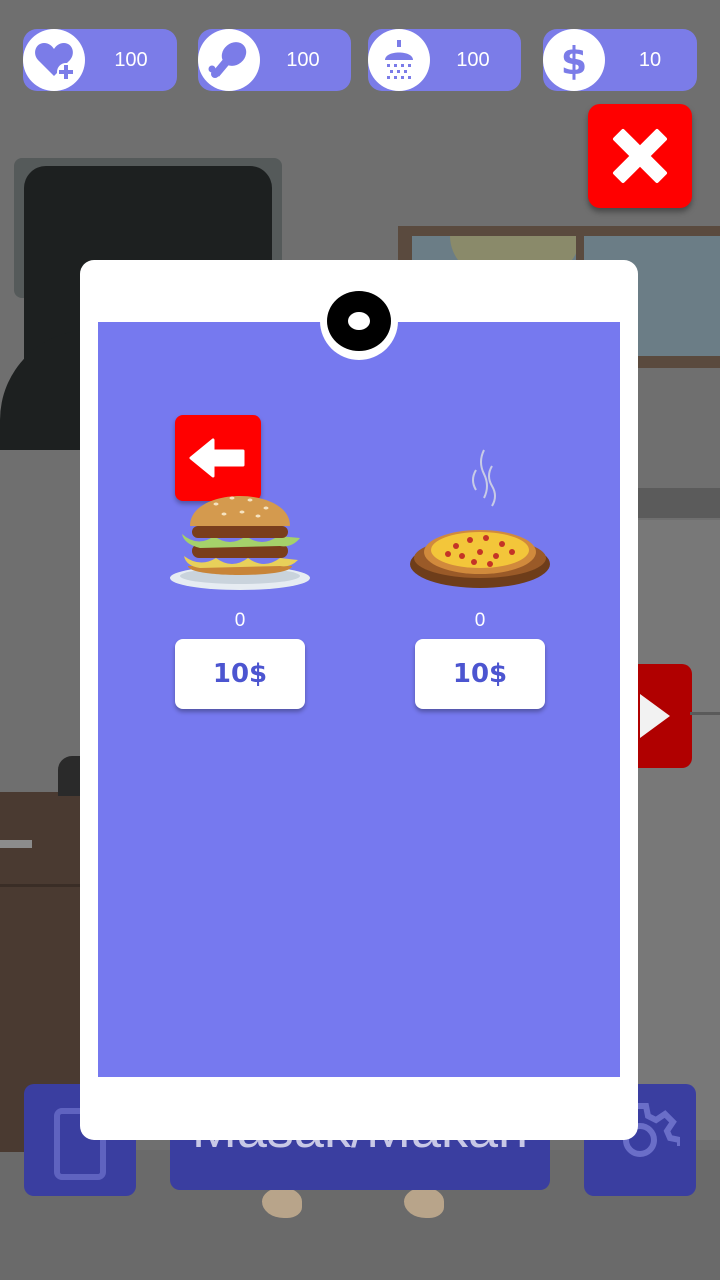 This screenshot has width=720, height=1280. Describe the element at coordinates (705, 713) in the screenshot. I see `fridge-line` at that location.